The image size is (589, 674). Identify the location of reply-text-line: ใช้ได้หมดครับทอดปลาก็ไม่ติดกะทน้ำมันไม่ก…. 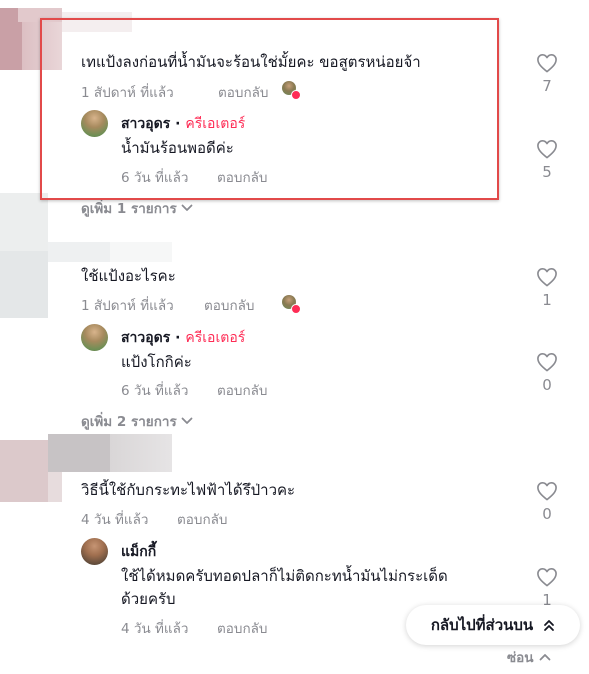
(284, 576).